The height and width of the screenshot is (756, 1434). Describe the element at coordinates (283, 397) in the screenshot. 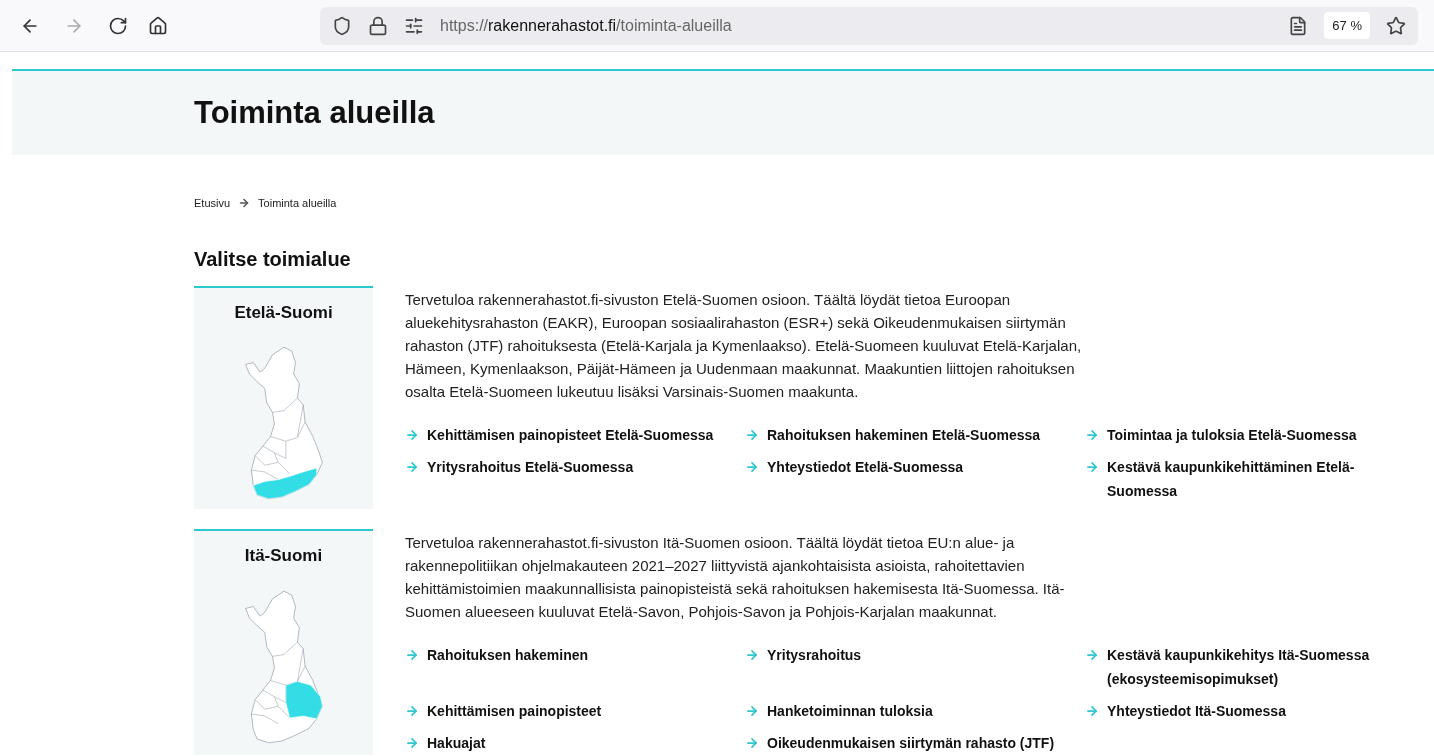

I see `region-card: Etelä-Suomi` at that location.